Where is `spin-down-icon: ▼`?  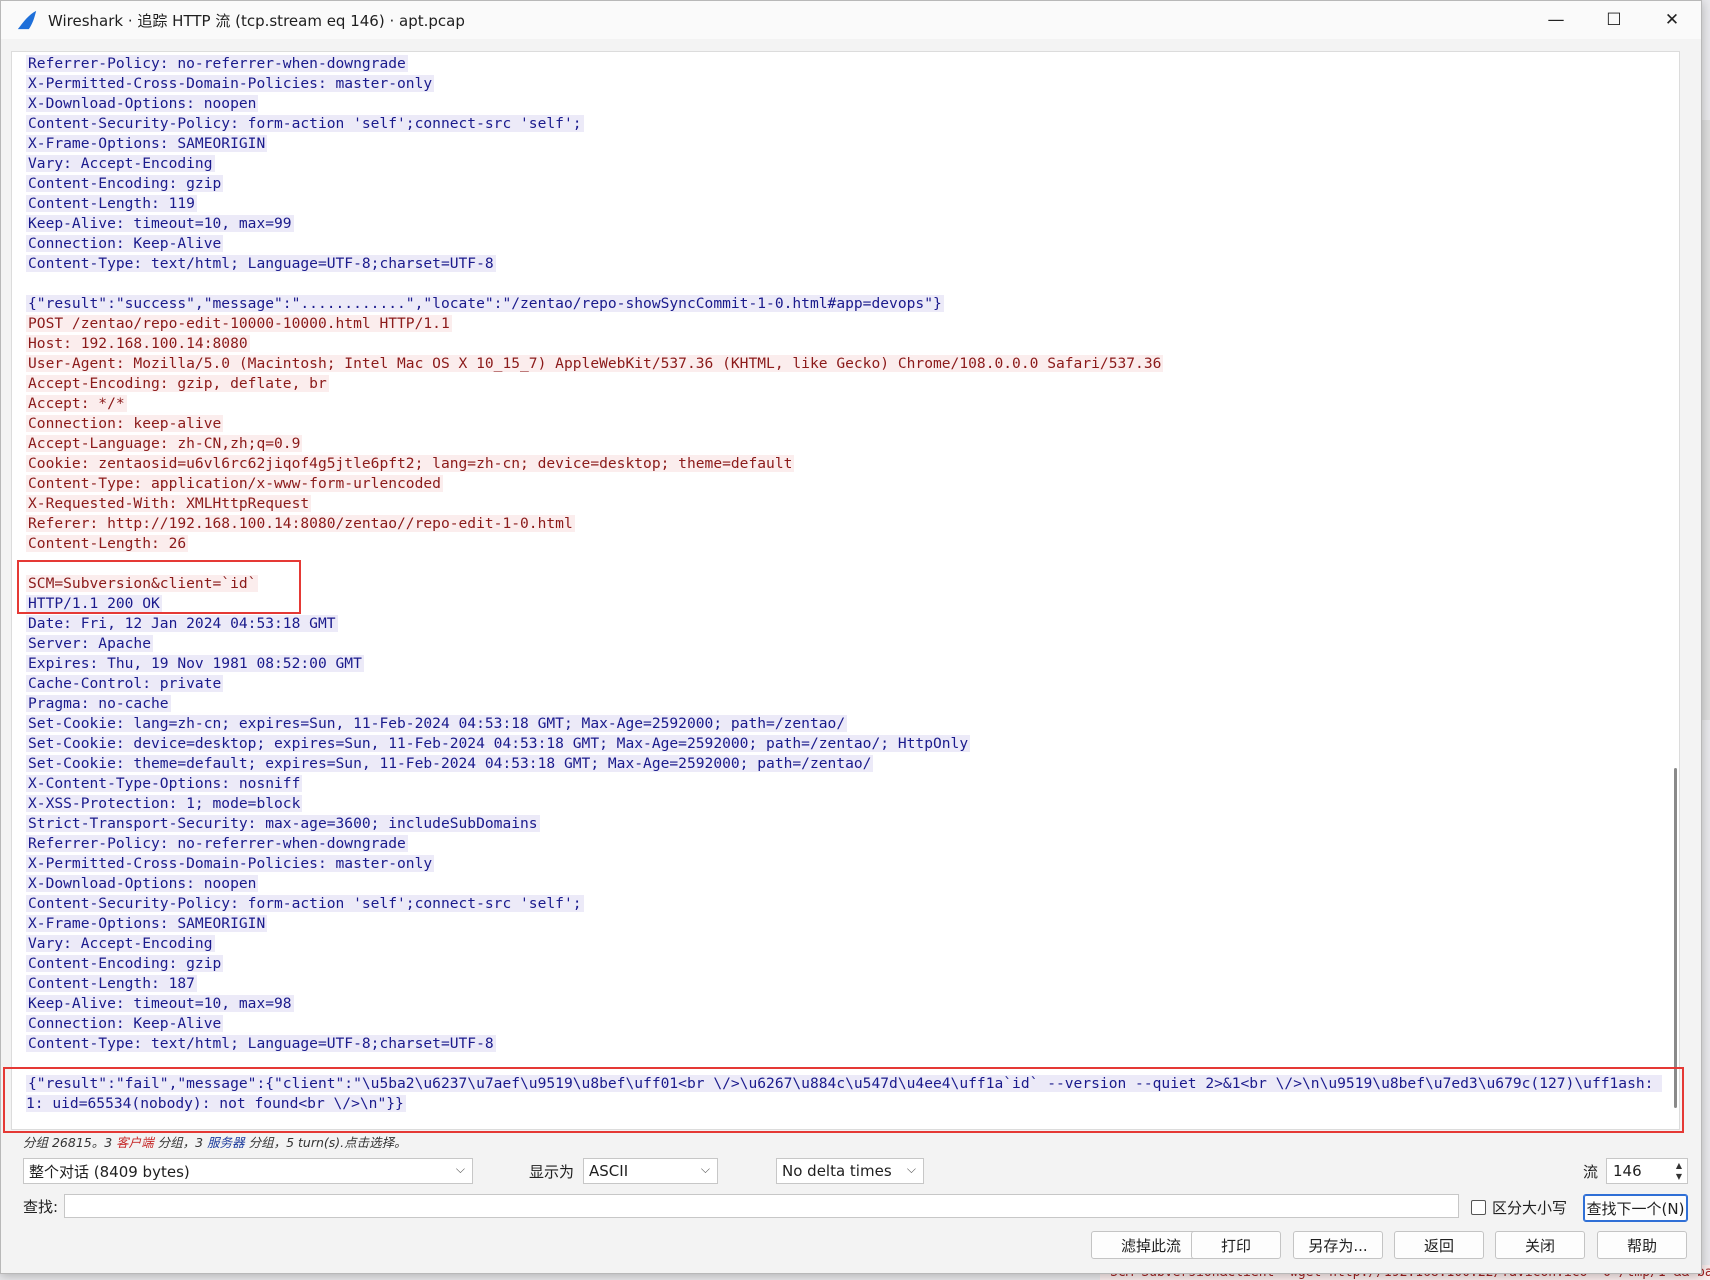 spin-down-icon: ▼ is located at coordinates (1679, 1176).